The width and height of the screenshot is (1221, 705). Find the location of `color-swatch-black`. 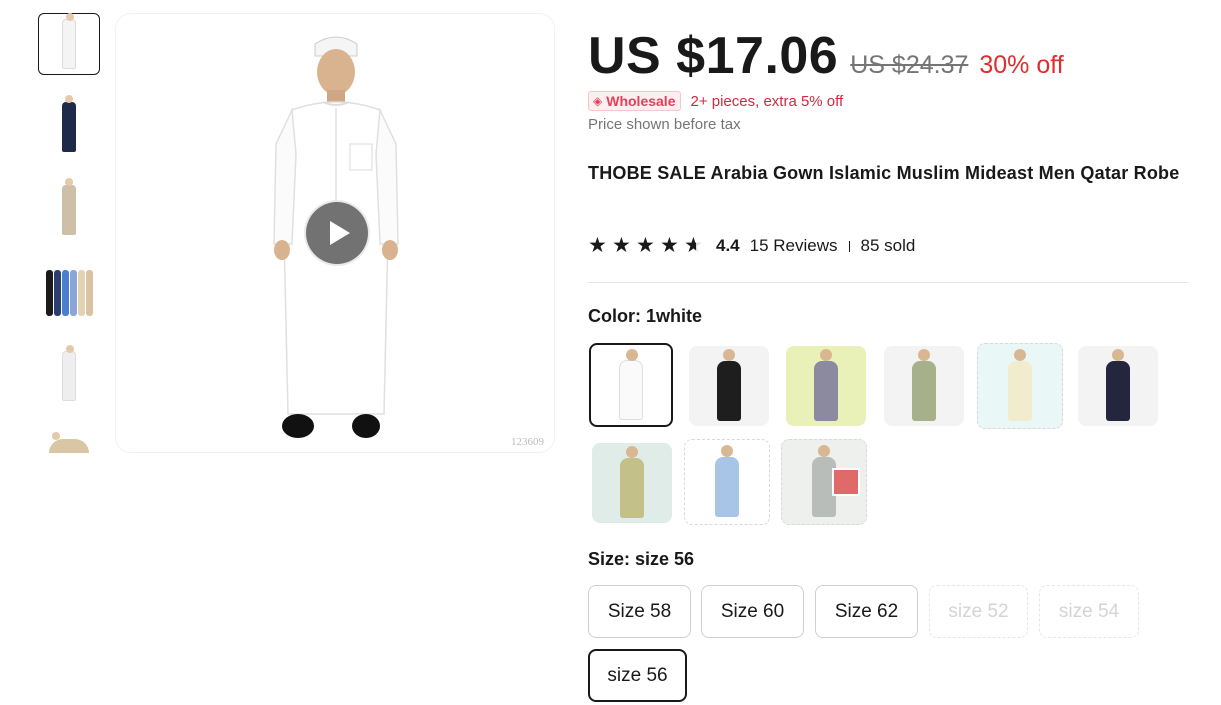

color-swatch-black is located at coordinates (729, 386).